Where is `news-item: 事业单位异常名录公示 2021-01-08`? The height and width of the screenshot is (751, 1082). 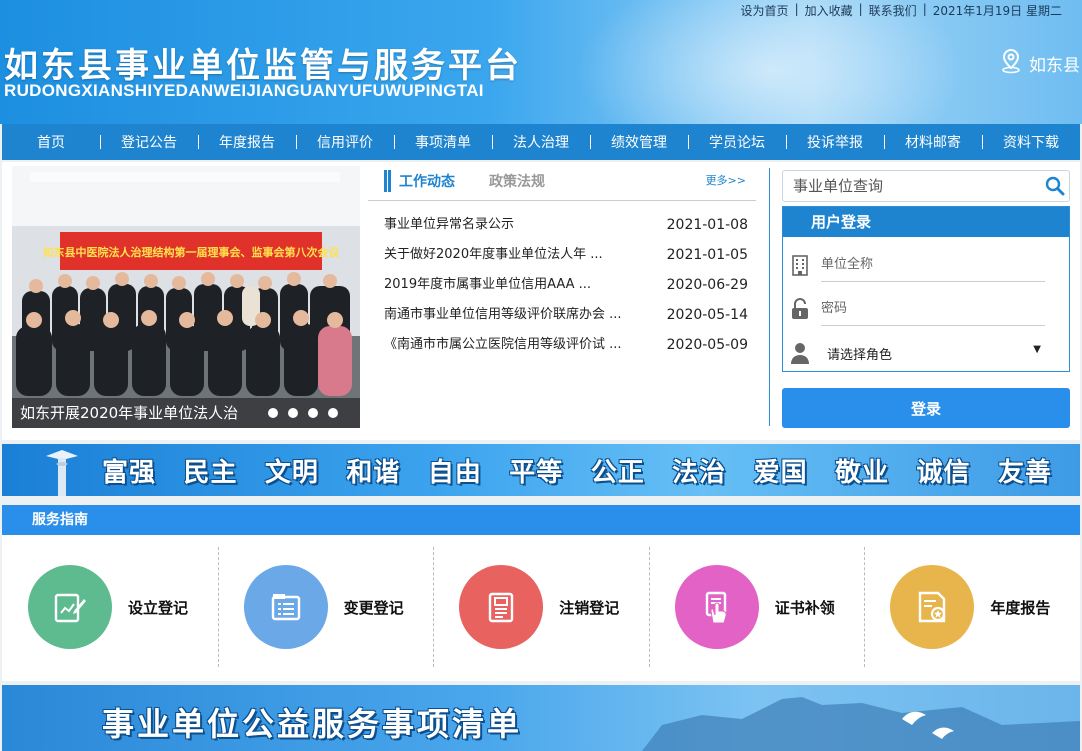 news-item: 事业单位异常名录公示 2021-01-08 is located at coordinates (566, 225).